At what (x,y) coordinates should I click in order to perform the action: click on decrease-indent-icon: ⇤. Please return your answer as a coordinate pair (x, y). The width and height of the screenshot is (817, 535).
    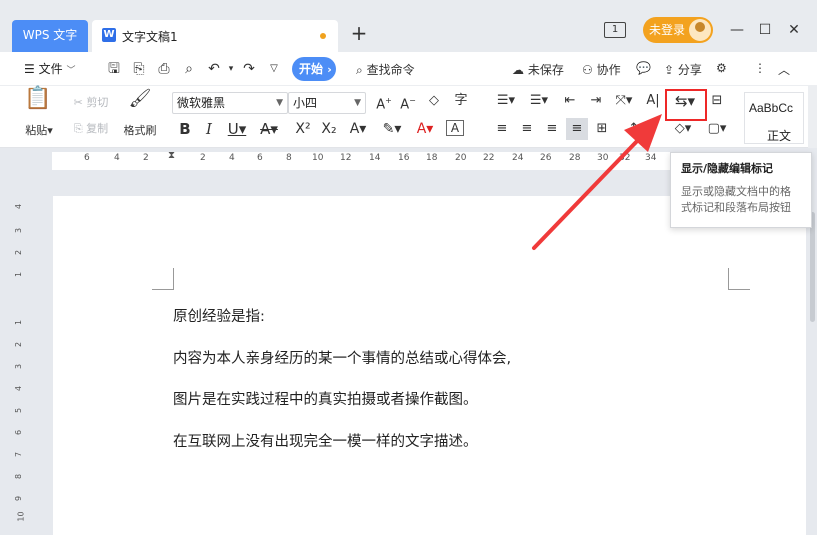
    Looking at the image, I should click on (570, 101).